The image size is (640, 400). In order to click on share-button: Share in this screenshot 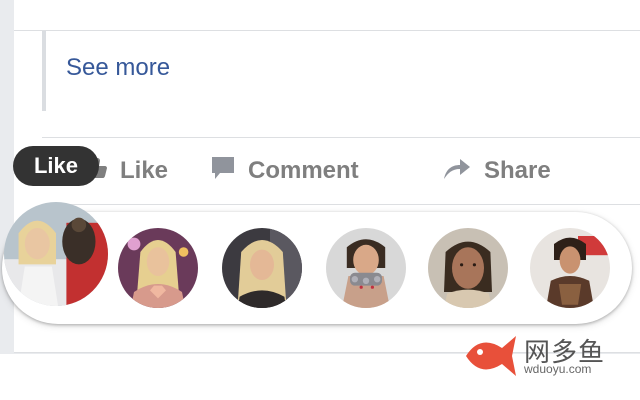, I will do `click(496, 171)`.